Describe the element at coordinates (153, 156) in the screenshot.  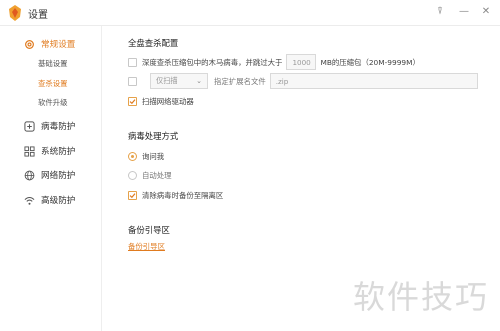
I see `ask-me-label: 询问我` at that location.